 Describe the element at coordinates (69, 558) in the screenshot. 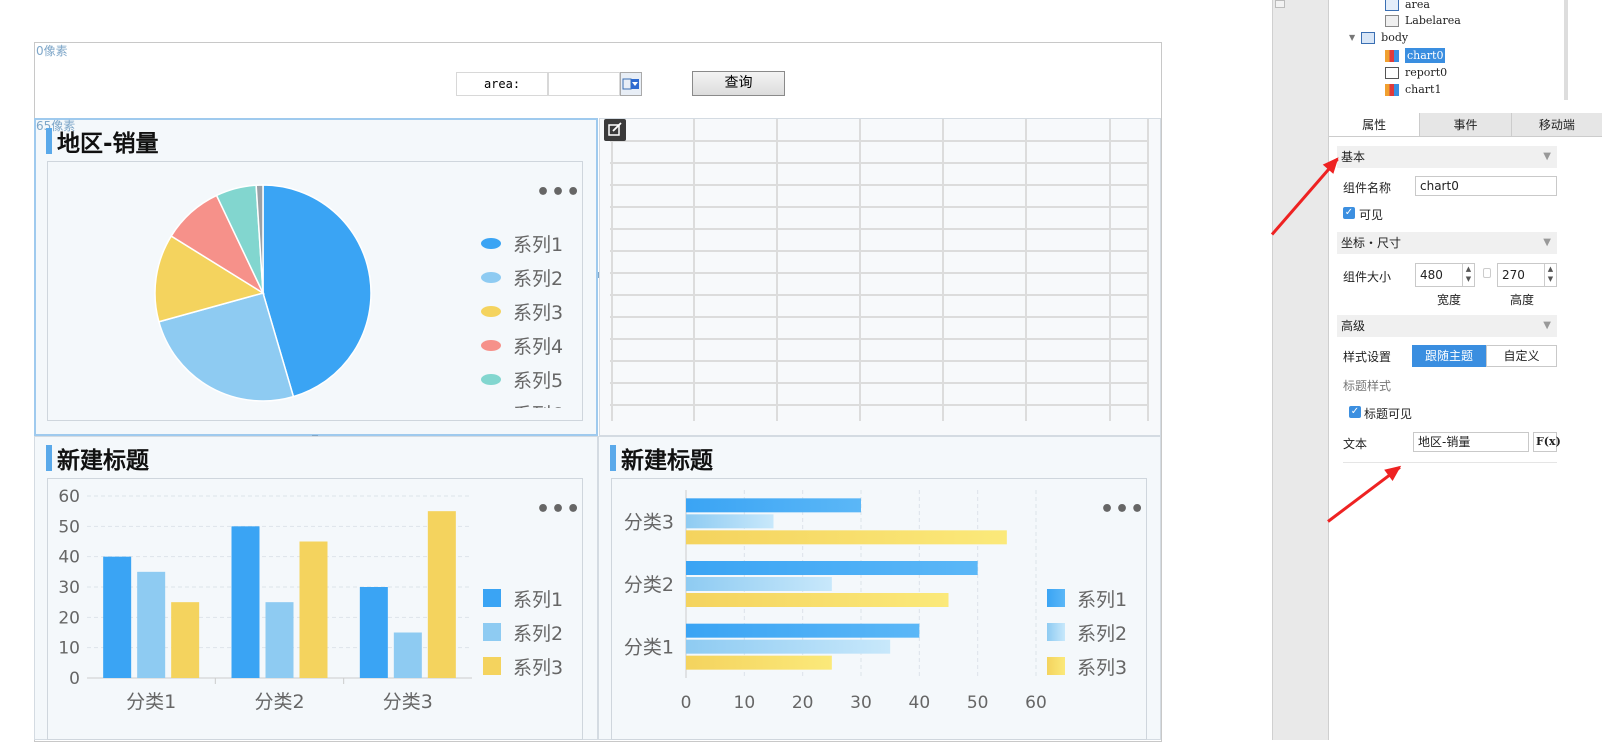

I see `y-tick-label: 40` at that location.